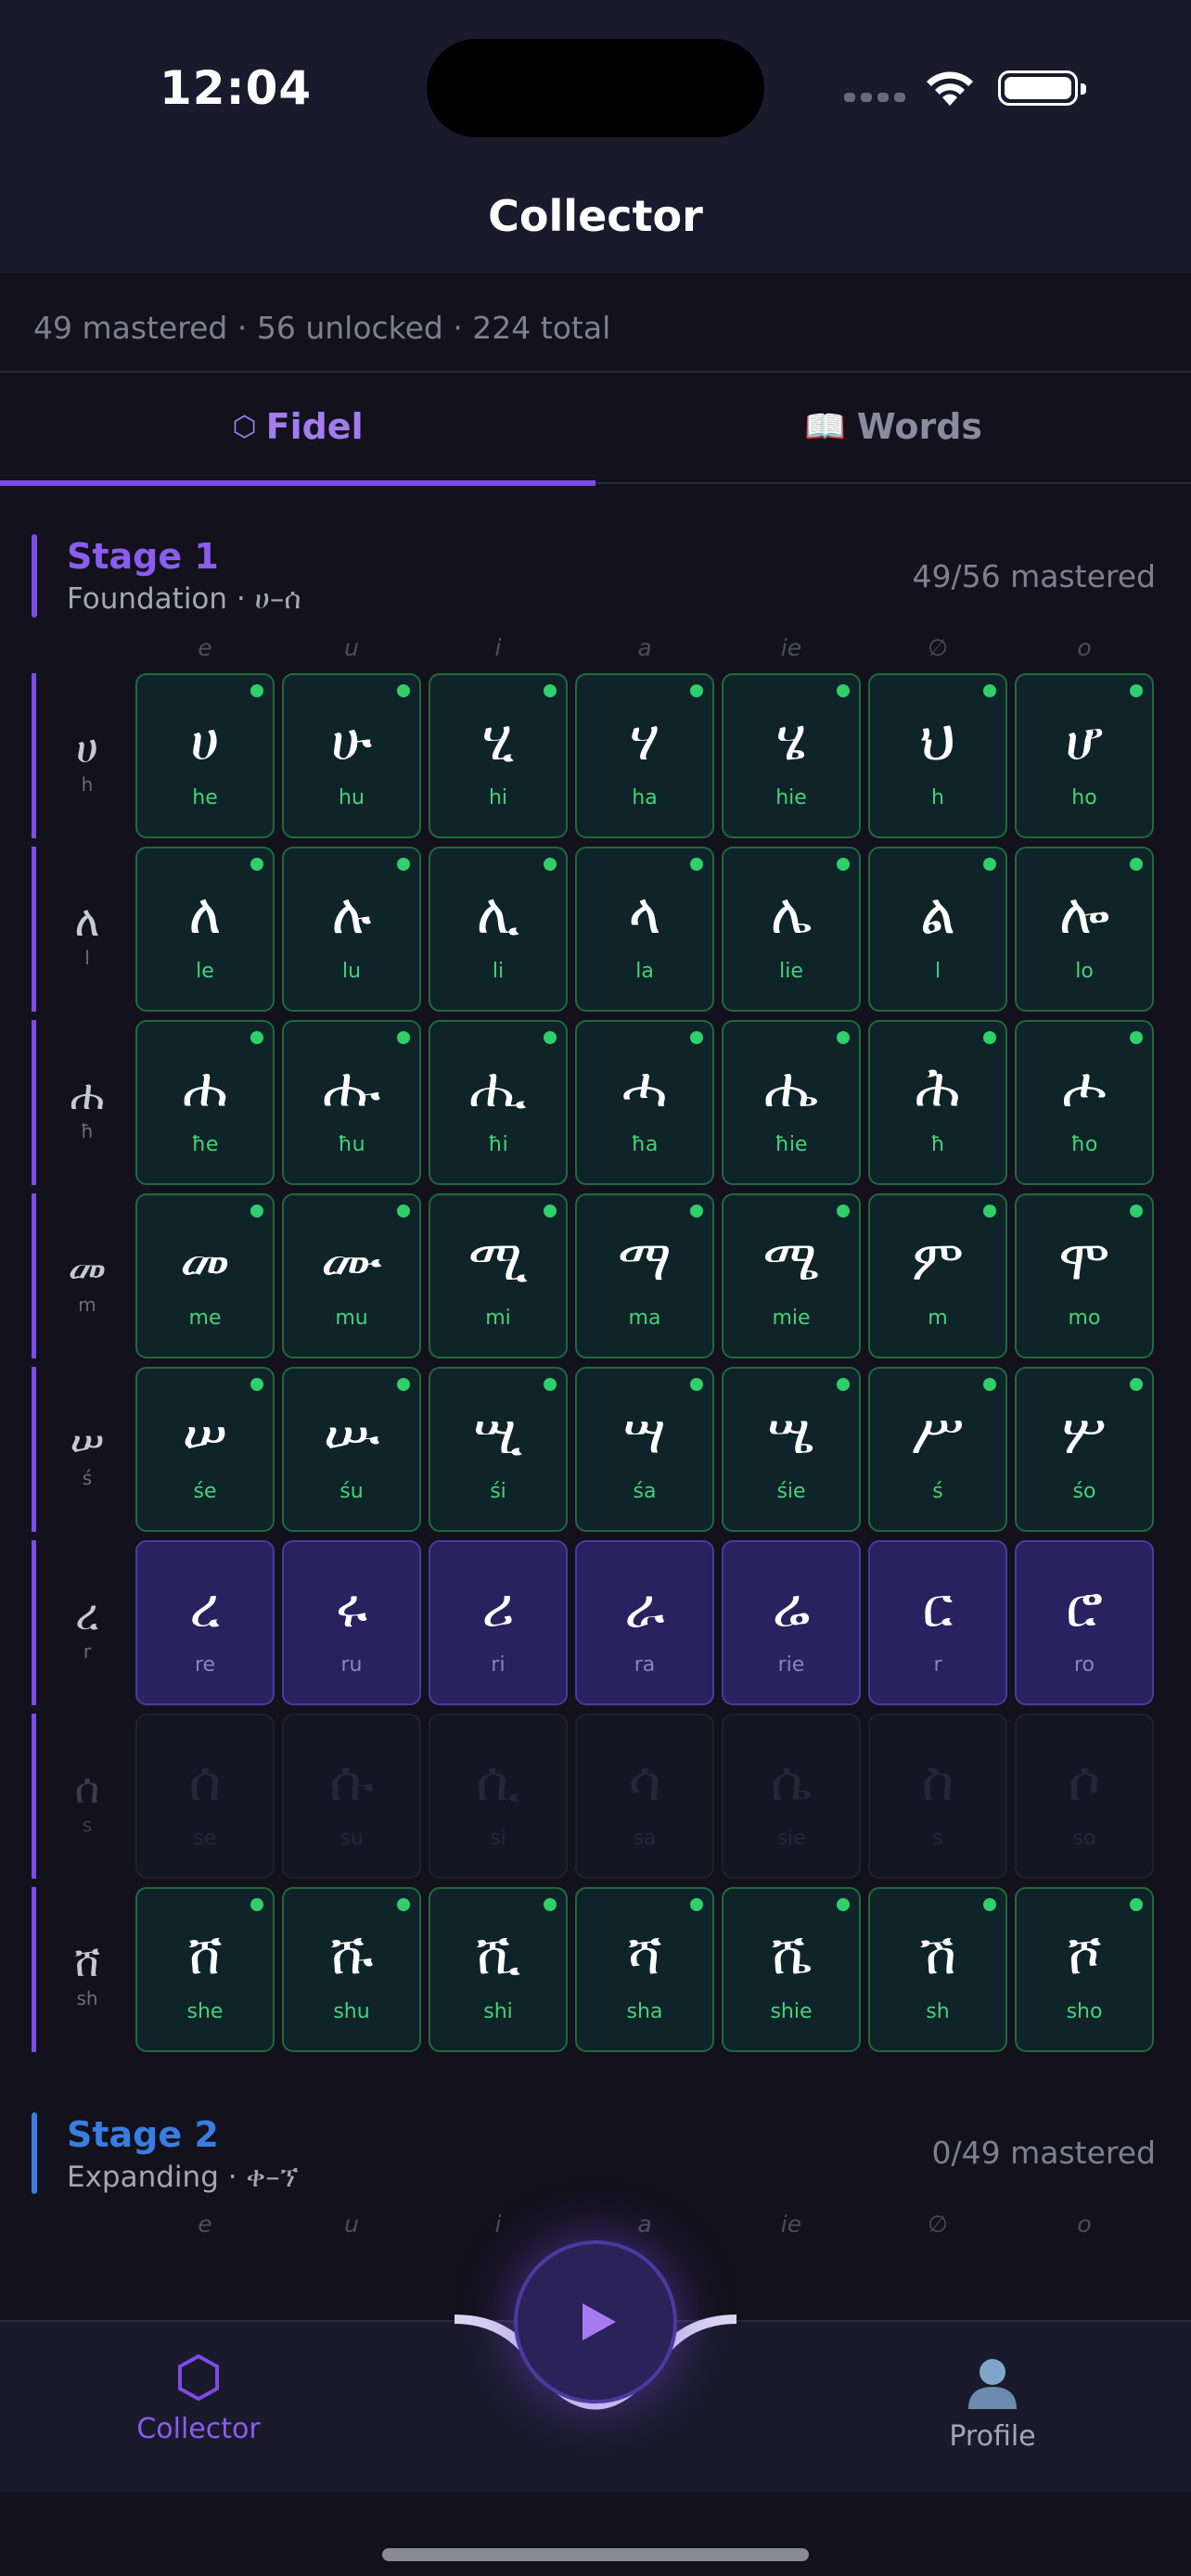  Describe the element at coordinates (938, 1318) in the screenshot. I see `fidel-translit: m` at that location.